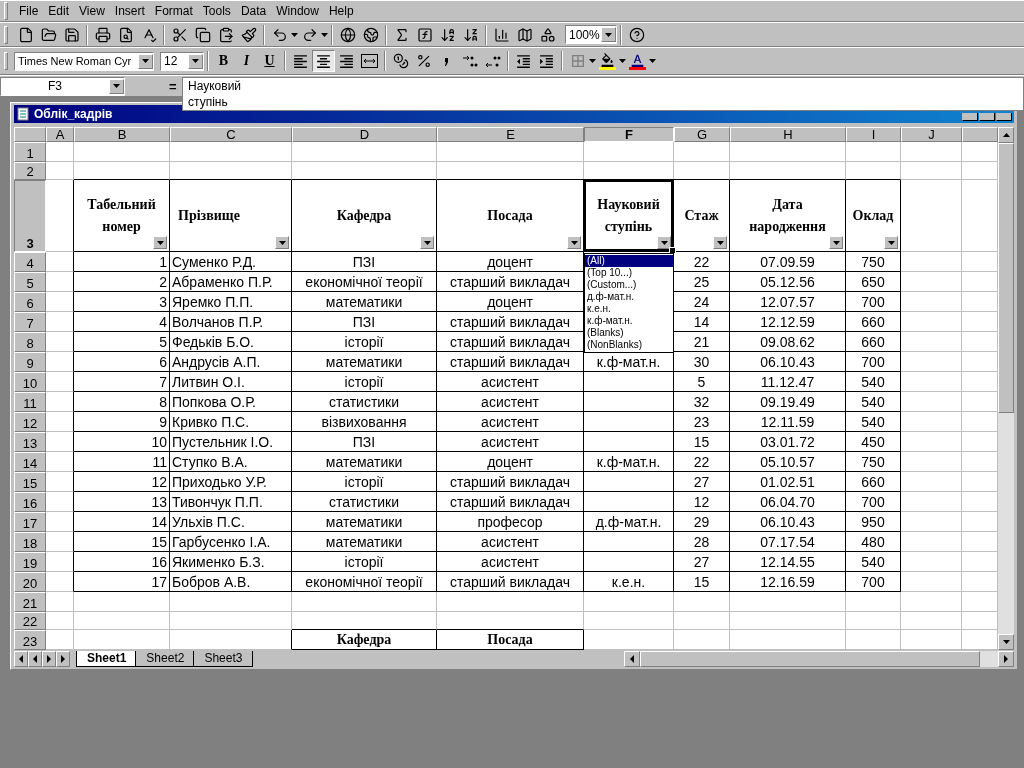  I want to click on row-header: 17, so click(30, 522).